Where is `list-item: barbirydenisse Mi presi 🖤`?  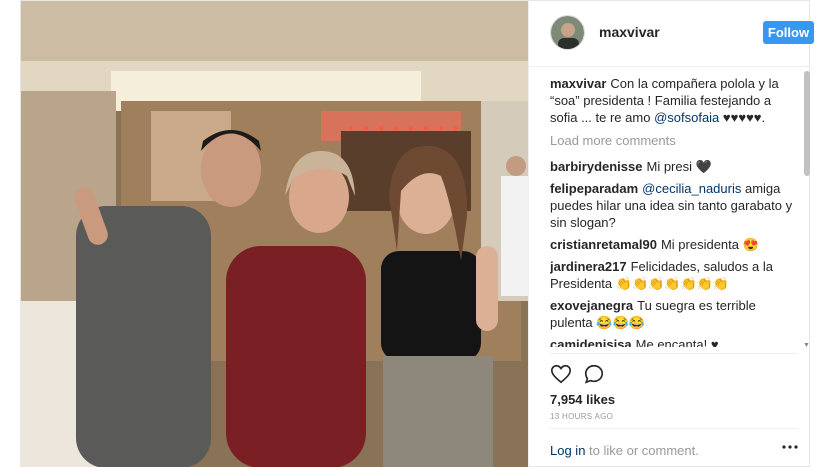 list-item: barbirydenisse Mi presi 🖤 is located at coordinates (674, 166).